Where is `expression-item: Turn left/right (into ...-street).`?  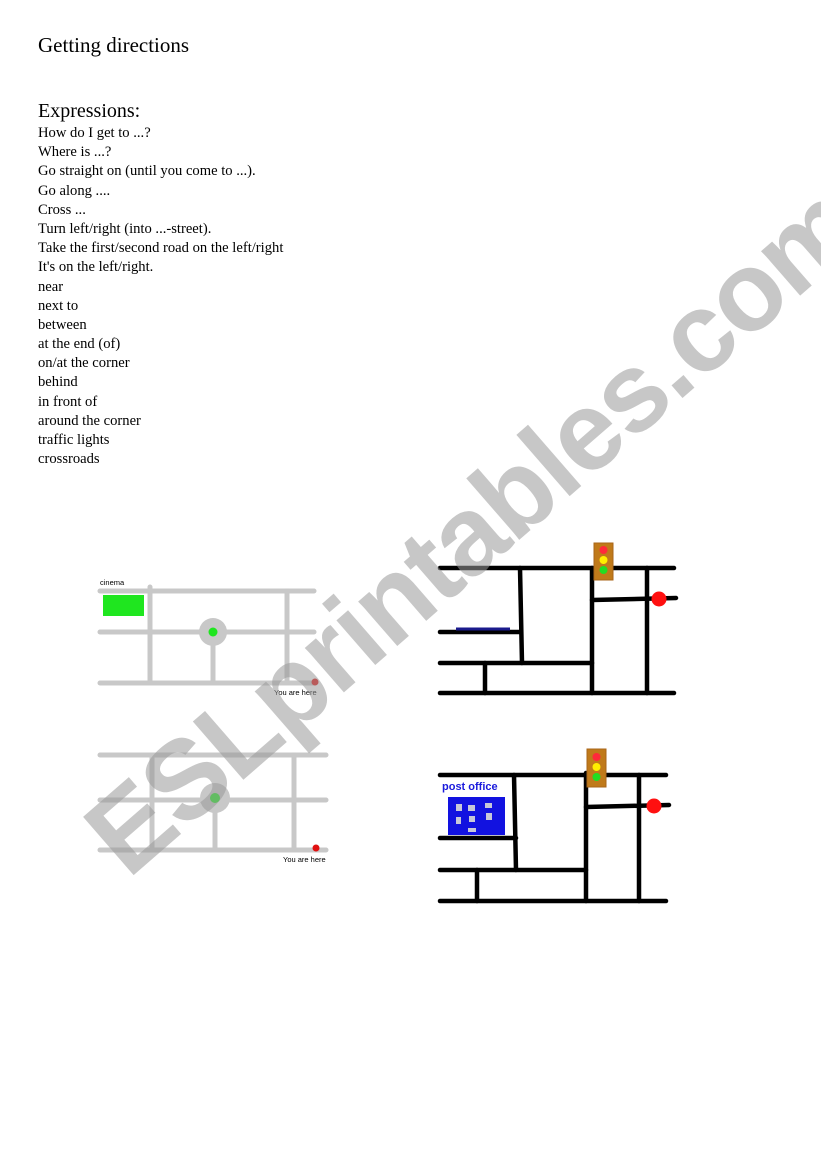
expression-item: Turn left/right (into ...-street). is located at coordinates (125, 228).